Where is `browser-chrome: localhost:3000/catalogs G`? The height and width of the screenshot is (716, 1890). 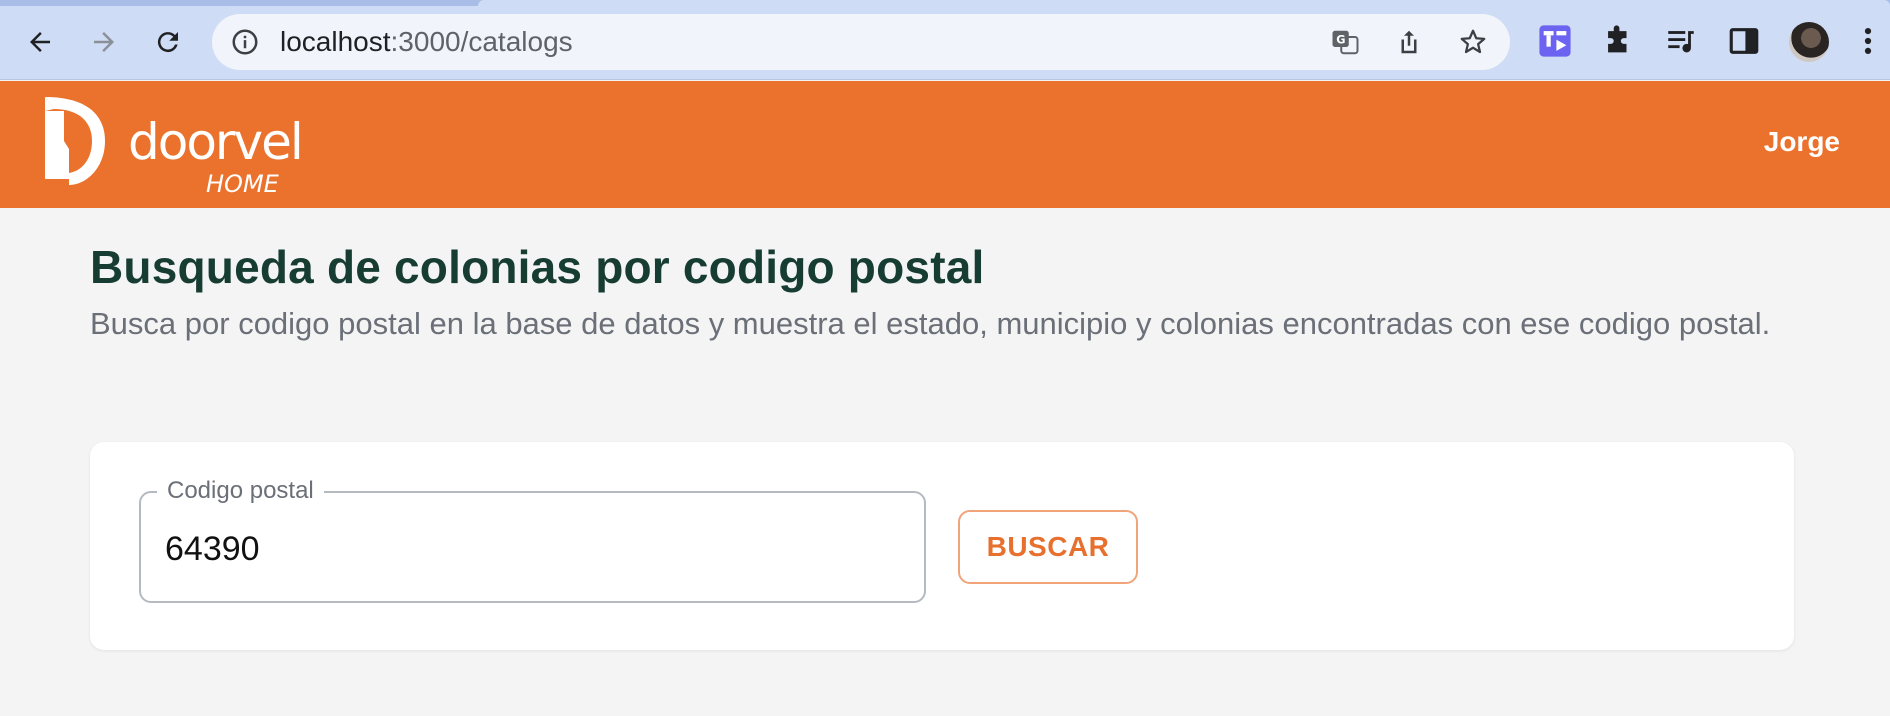 browser-chrome: localhost:3000/catalogs G is located at coordinates (945, 40).